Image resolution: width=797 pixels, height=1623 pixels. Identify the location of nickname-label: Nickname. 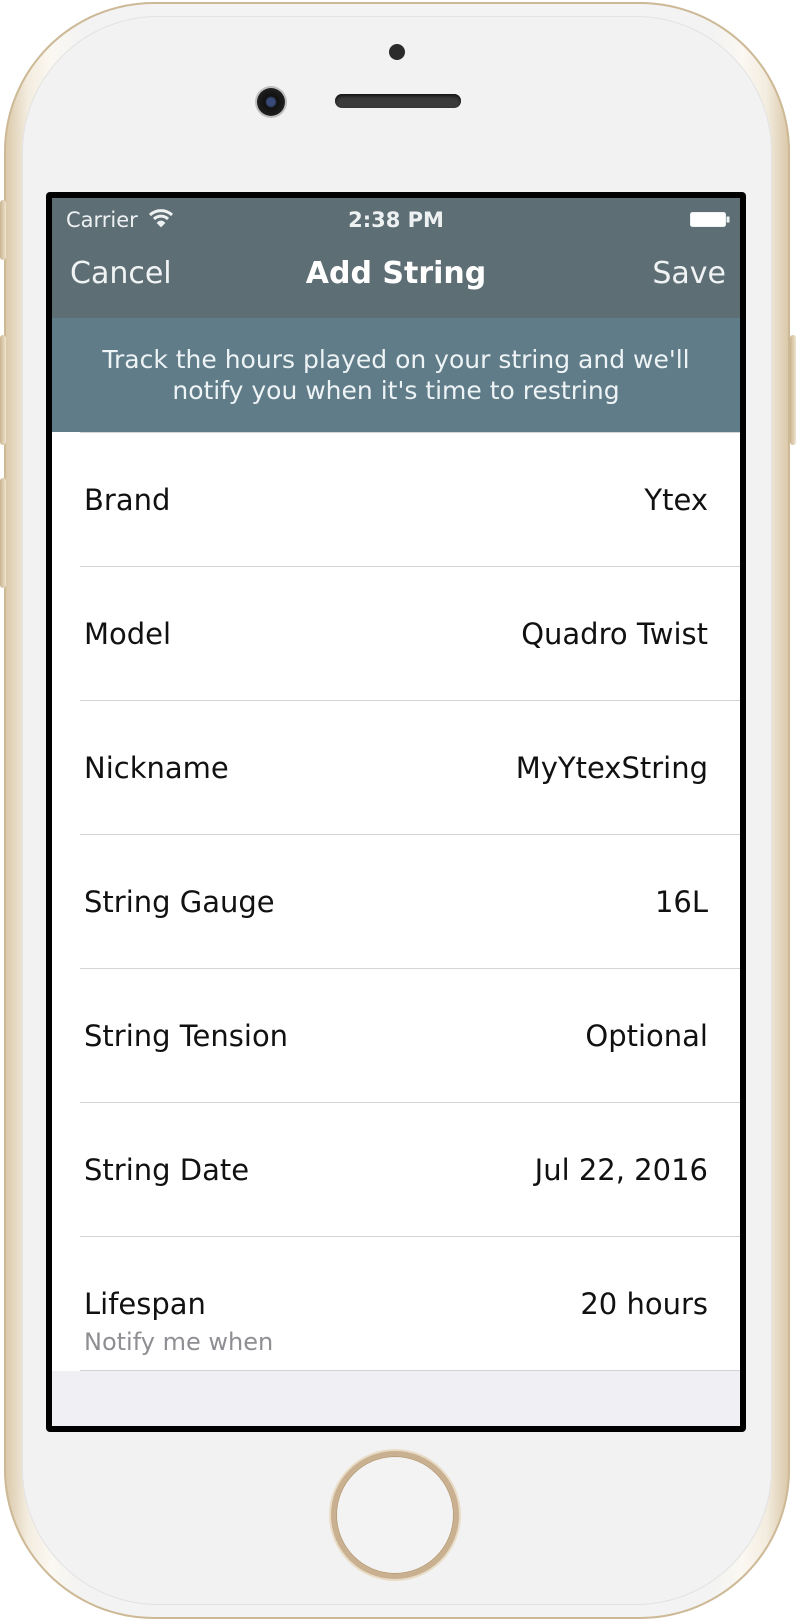
(156, 768).